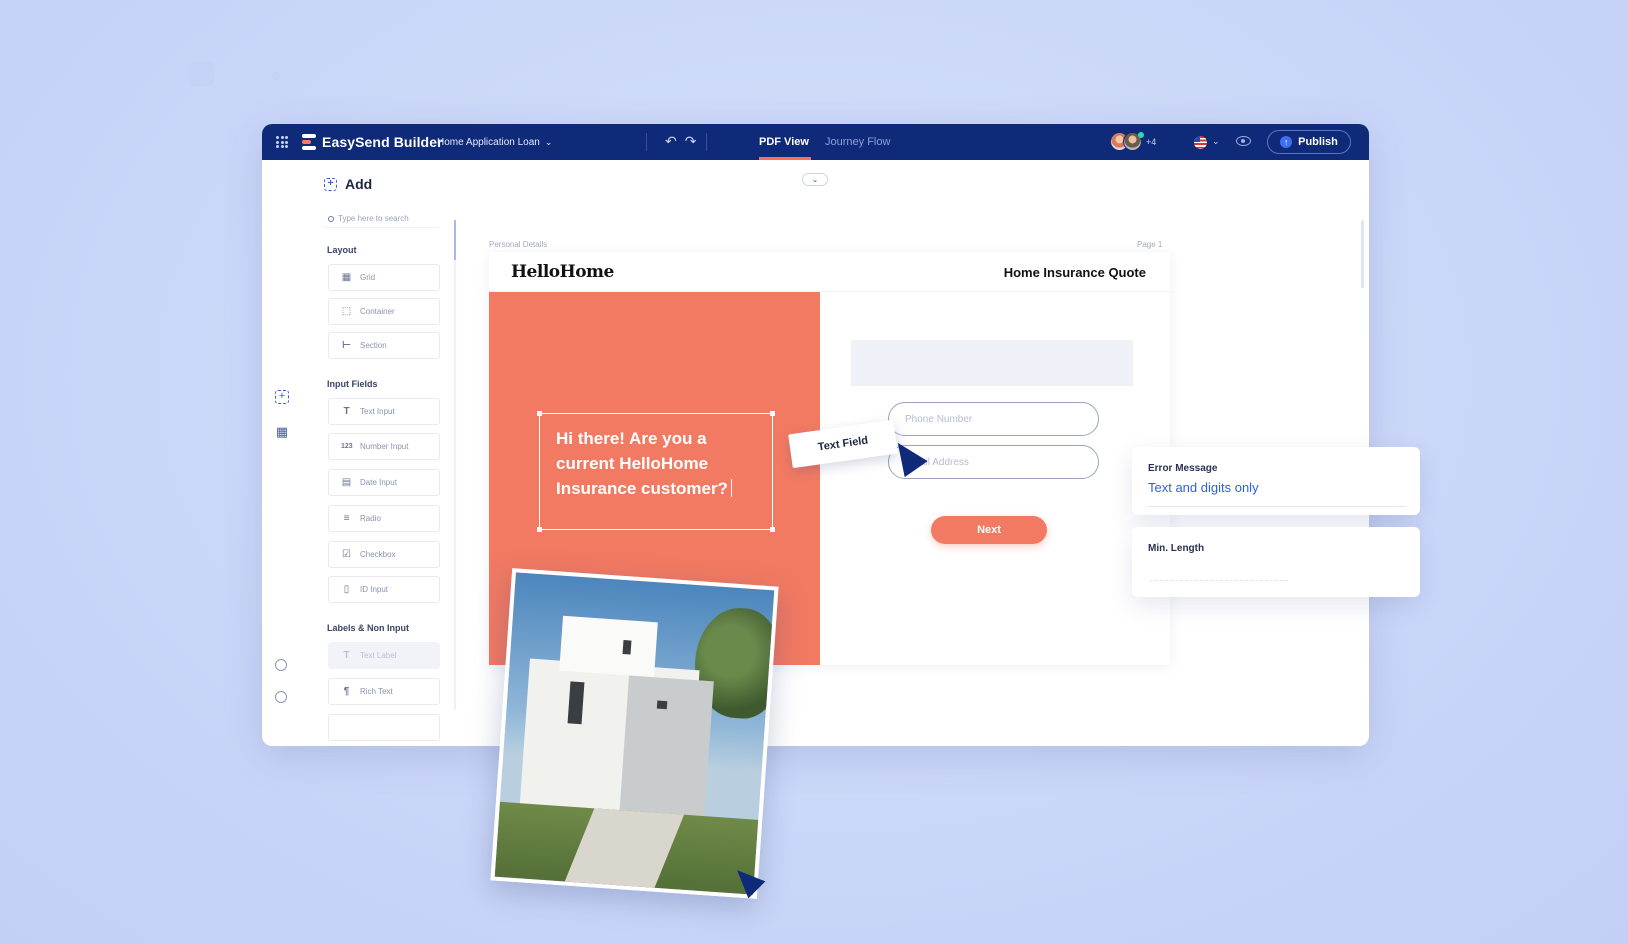 The image size is (1628, 944). What do you see at coordinates (1276, 481) in the screenshot?
I see `error-message-card: Error Message Text and digits only` at bounding box center [1276, 481].